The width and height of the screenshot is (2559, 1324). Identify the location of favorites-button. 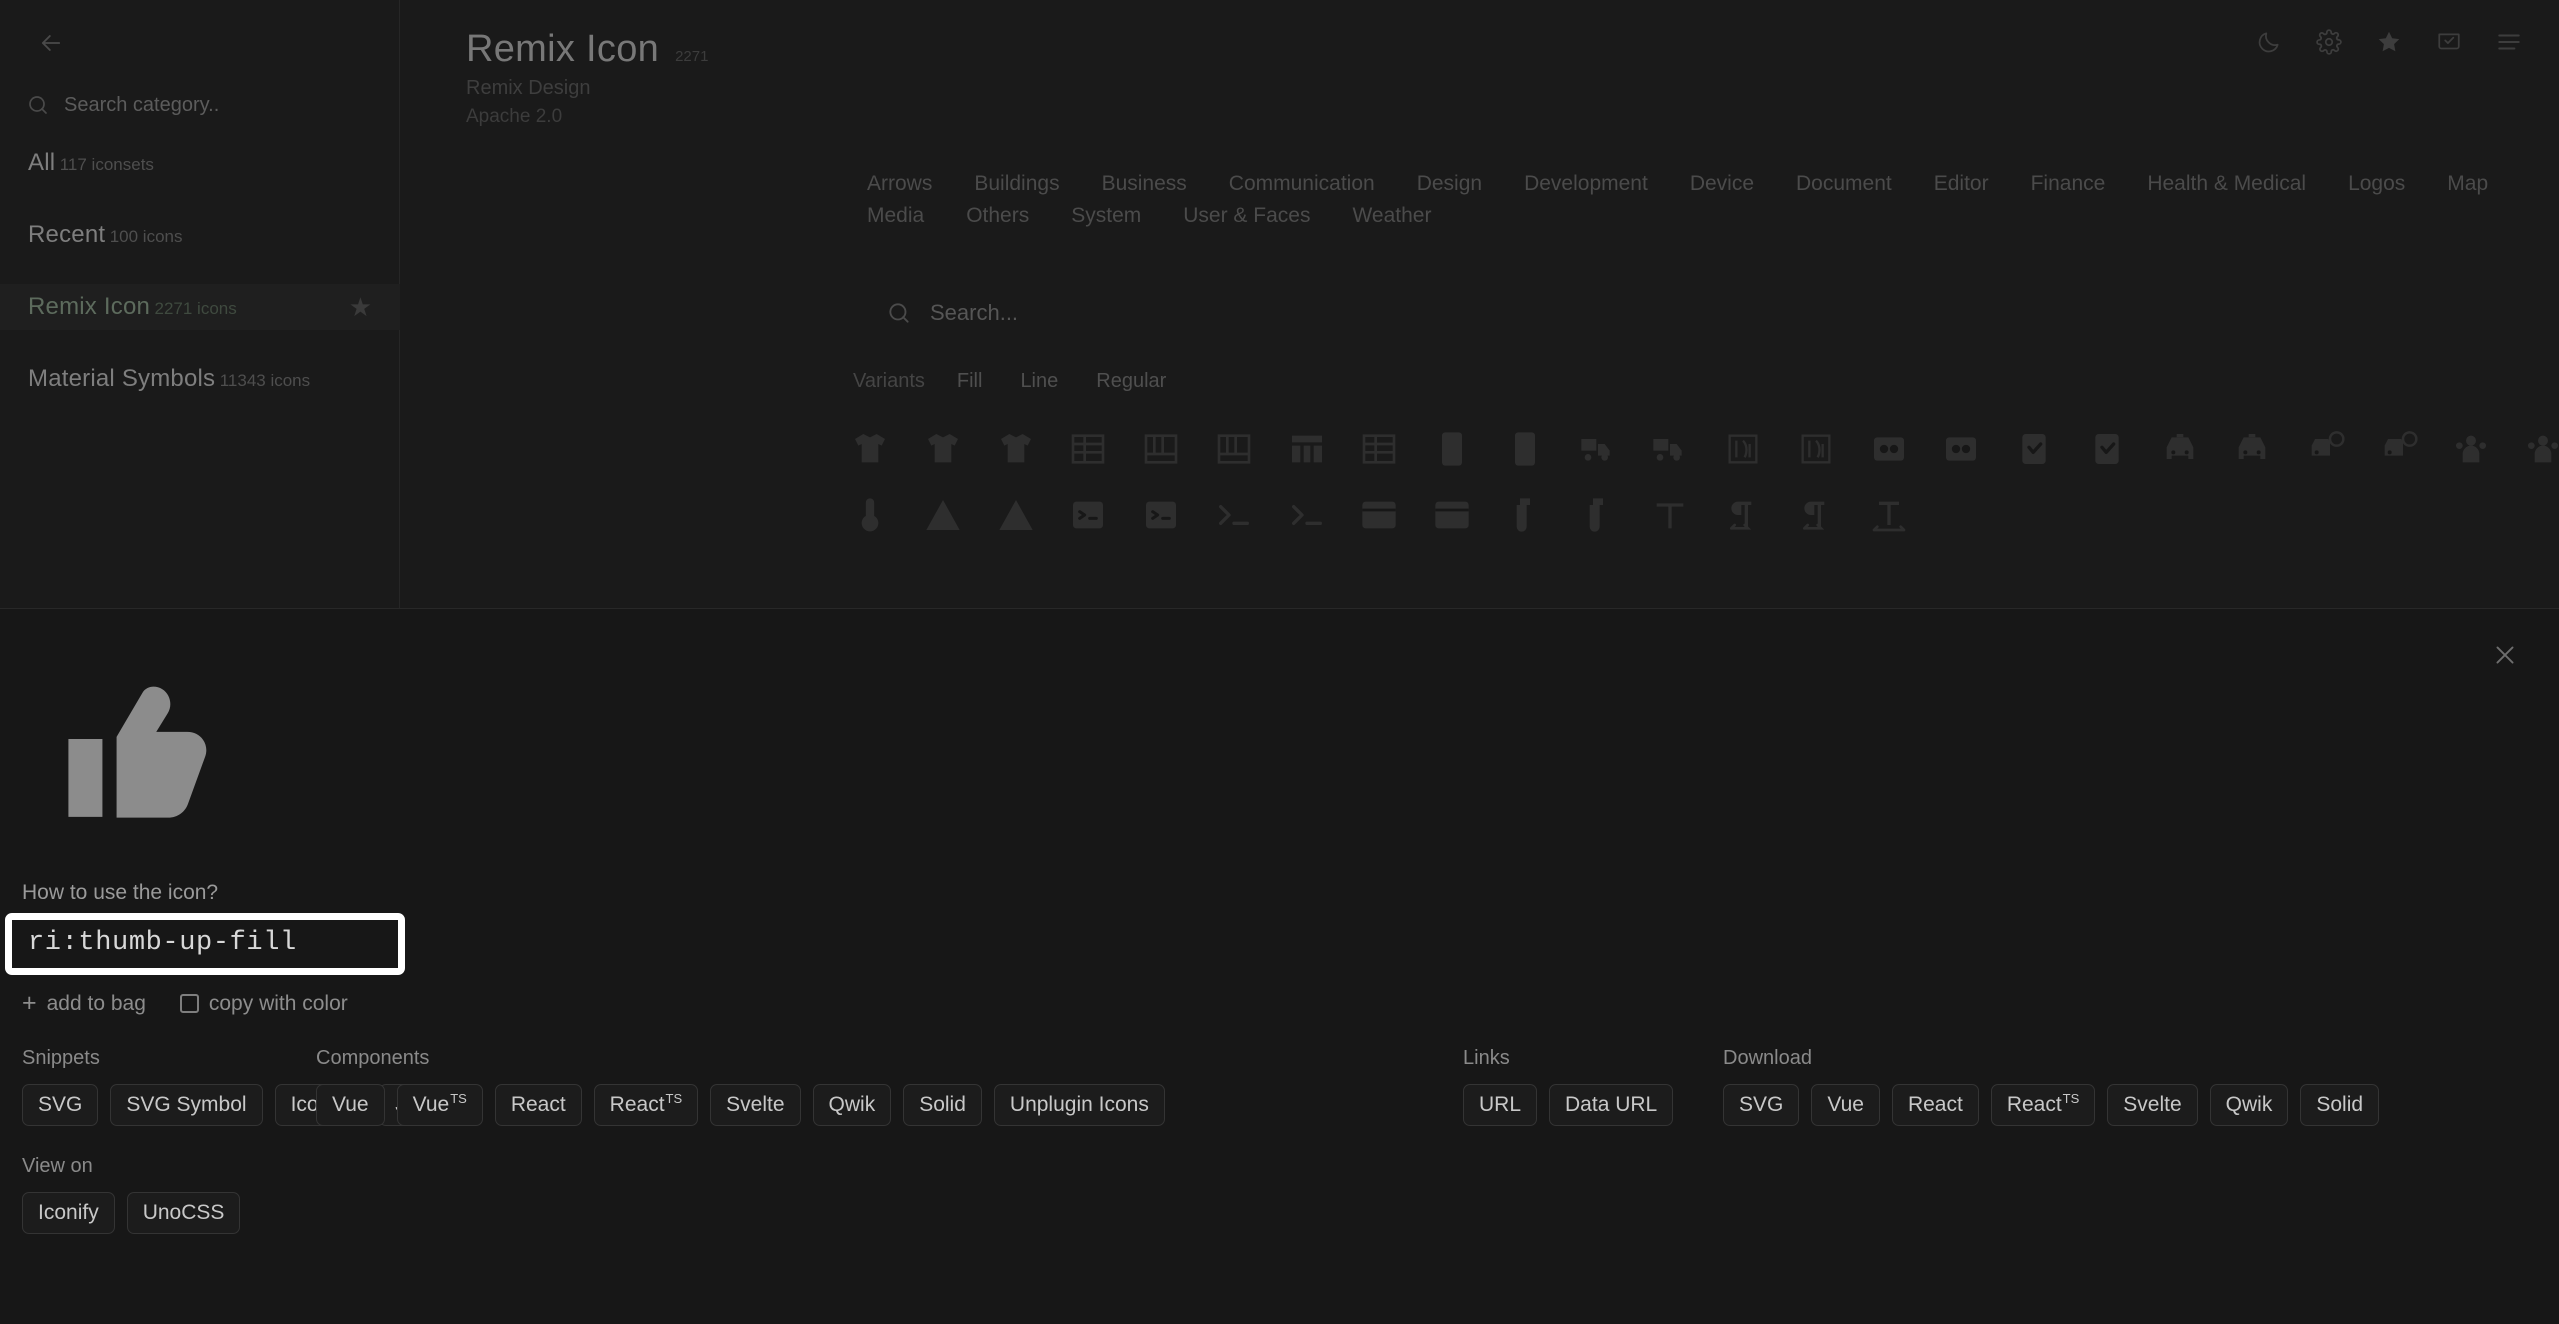
(2389, 42).